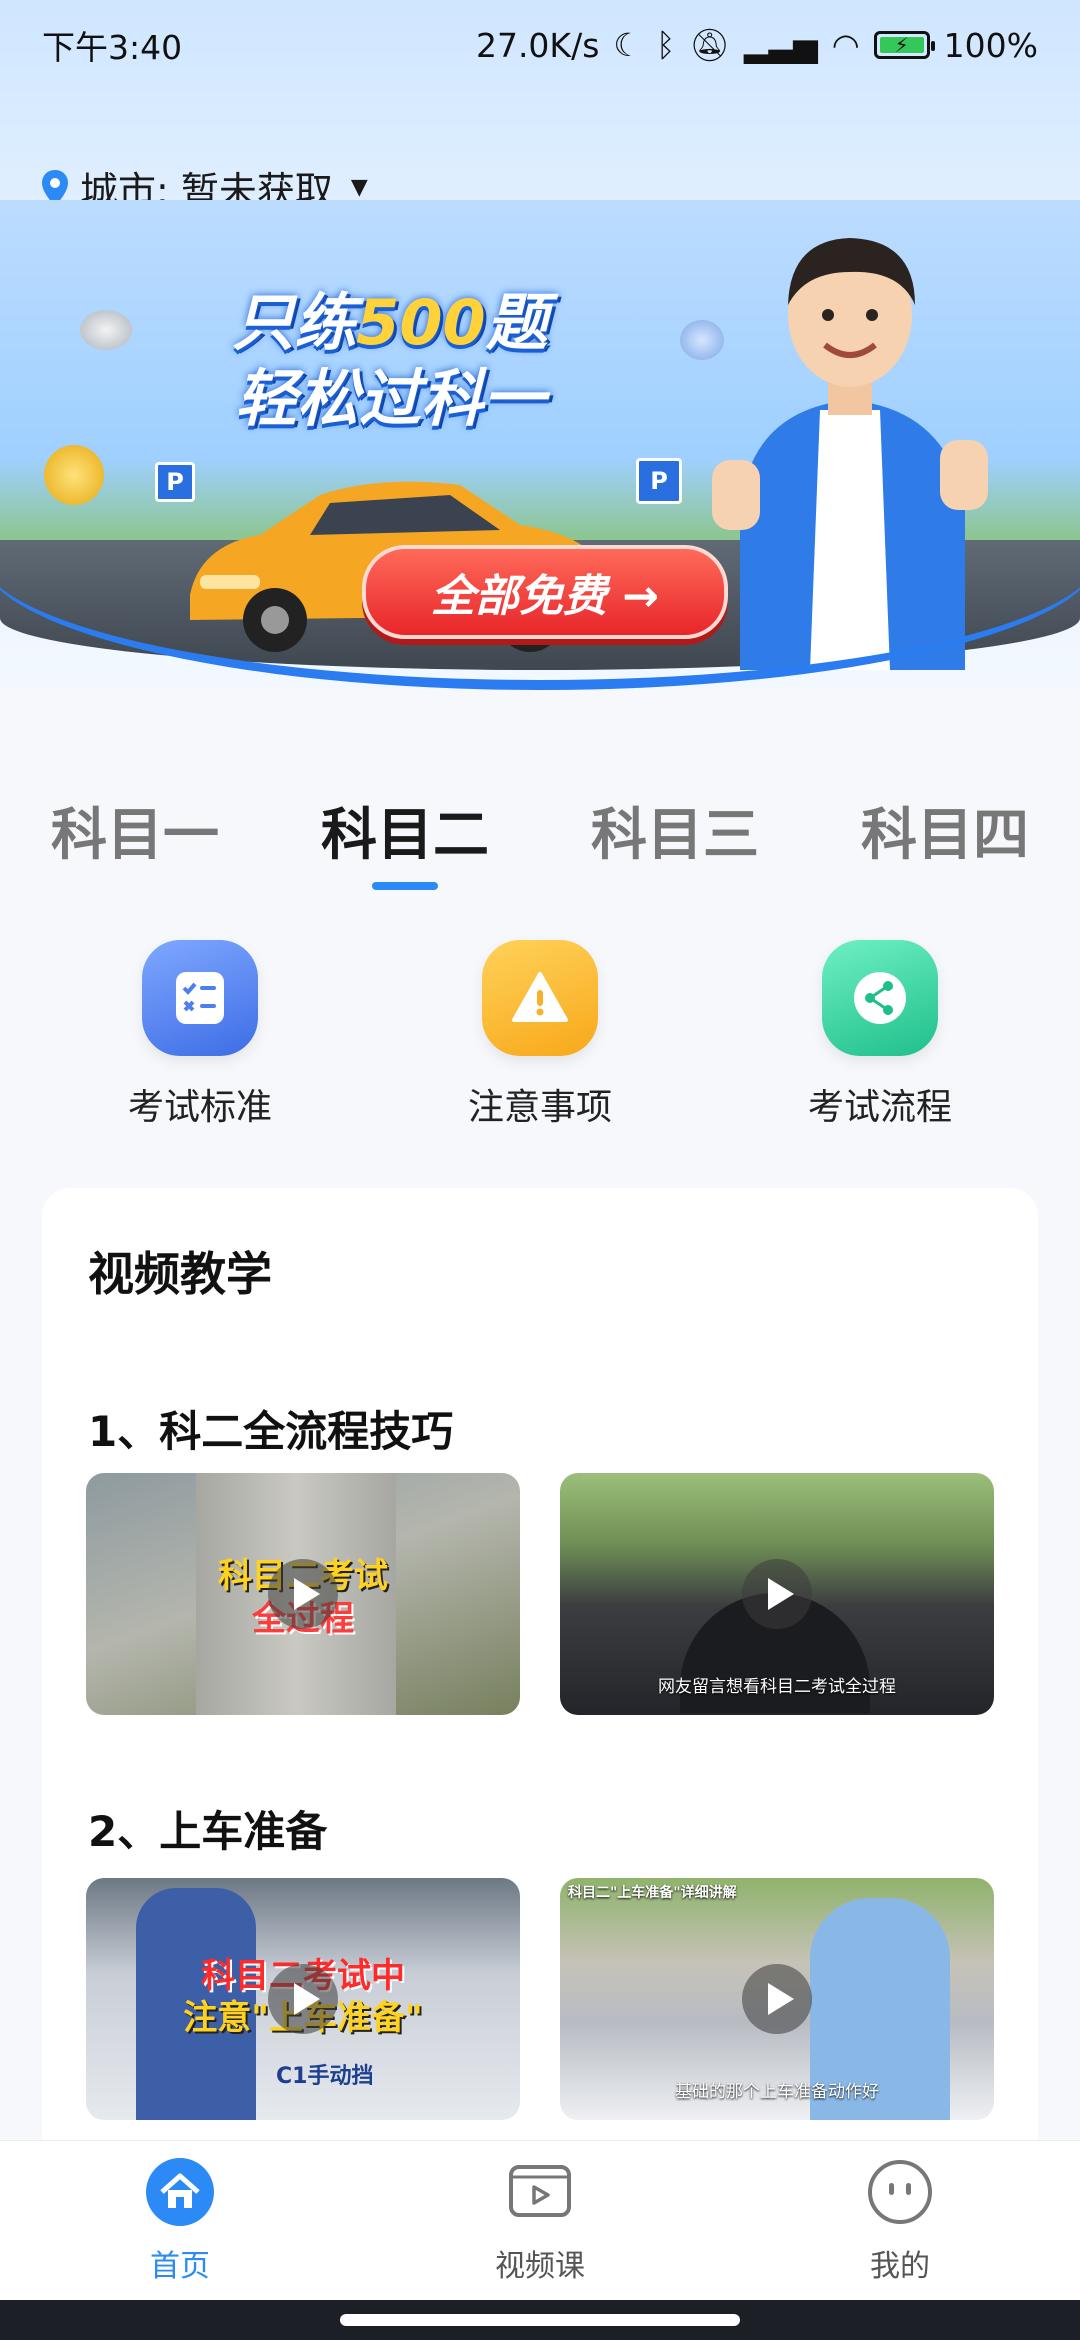 The image size is (1080, 2340). I want to click on video-thumbnail: 科目二"上车准备"详细讲解 基础的那个上车准备动作好, so click(777, 1999).